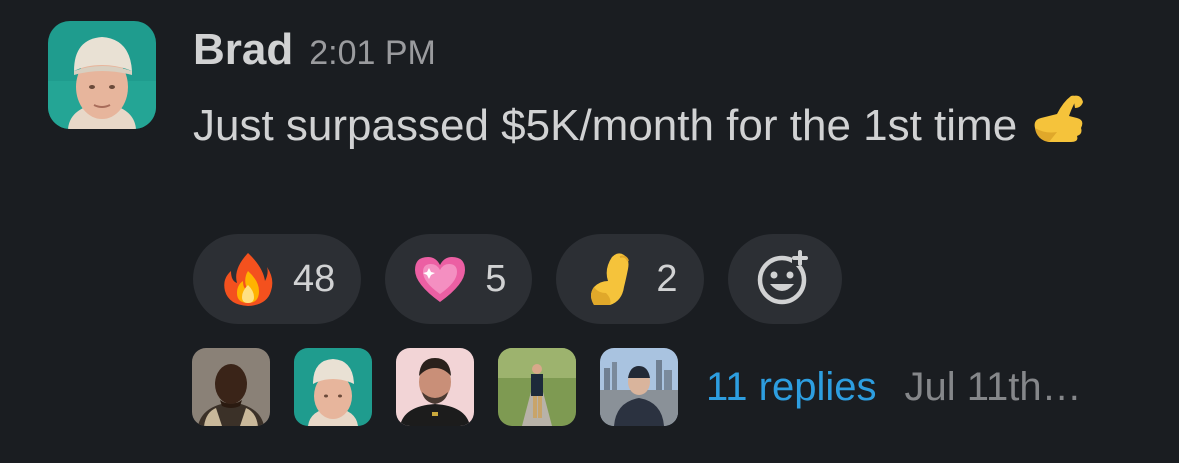 The height and width of the screenshot is (463, 1179). I want to click on message-timestamp: 2:01 PM, so click(372, 53).